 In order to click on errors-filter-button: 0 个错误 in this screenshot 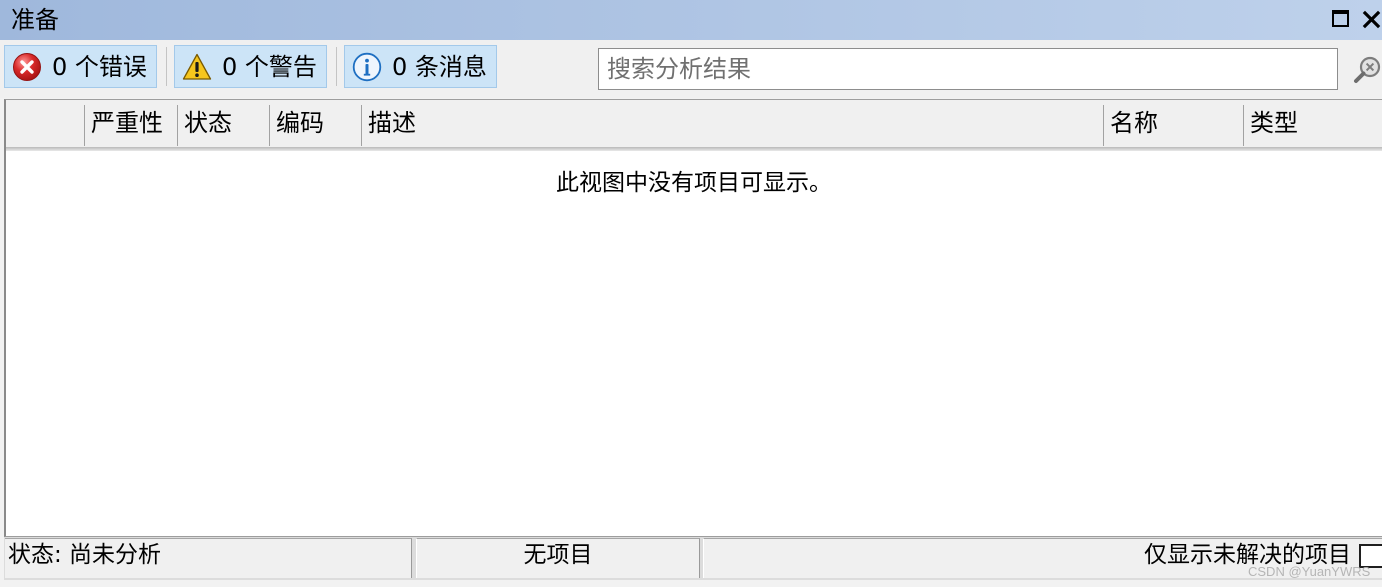, I will do `click(80, 66)`.